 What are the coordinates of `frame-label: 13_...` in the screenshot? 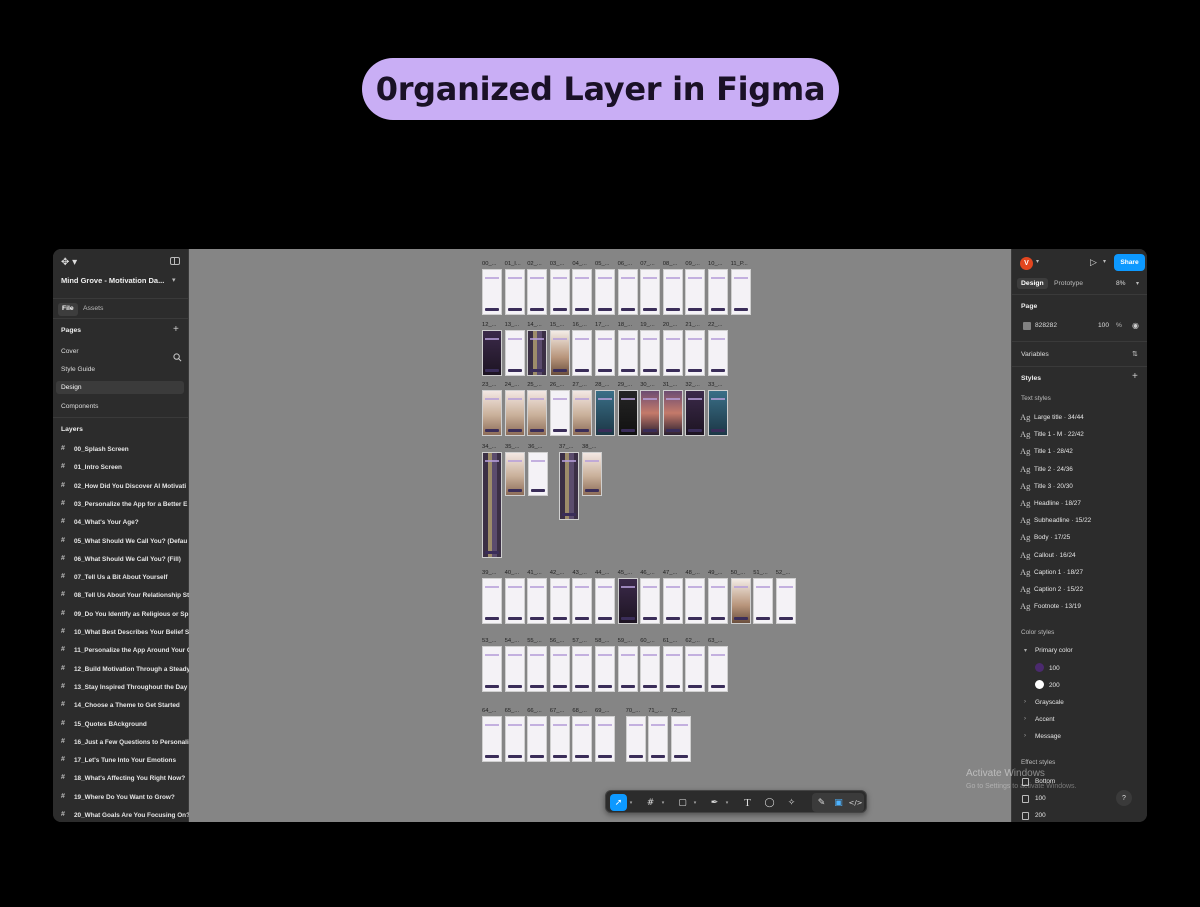 It's located at (512, 325).